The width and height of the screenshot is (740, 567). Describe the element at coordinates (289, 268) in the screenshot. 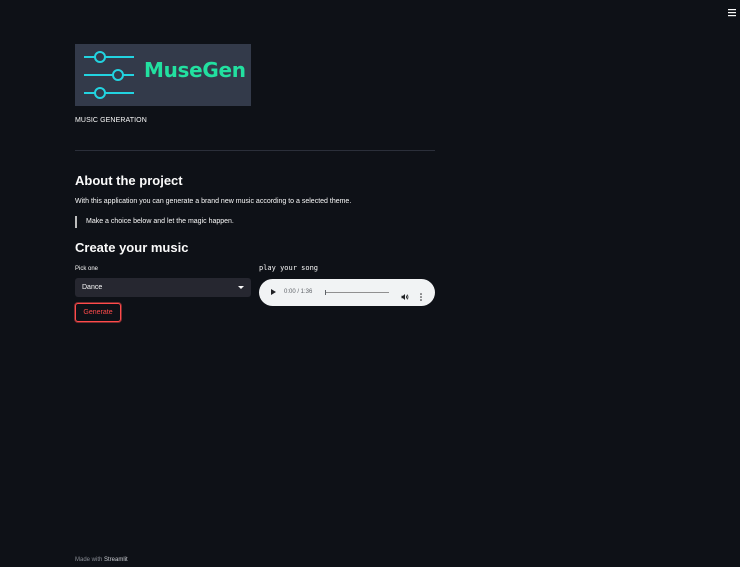

I see `audio-label: play your song` at that location.